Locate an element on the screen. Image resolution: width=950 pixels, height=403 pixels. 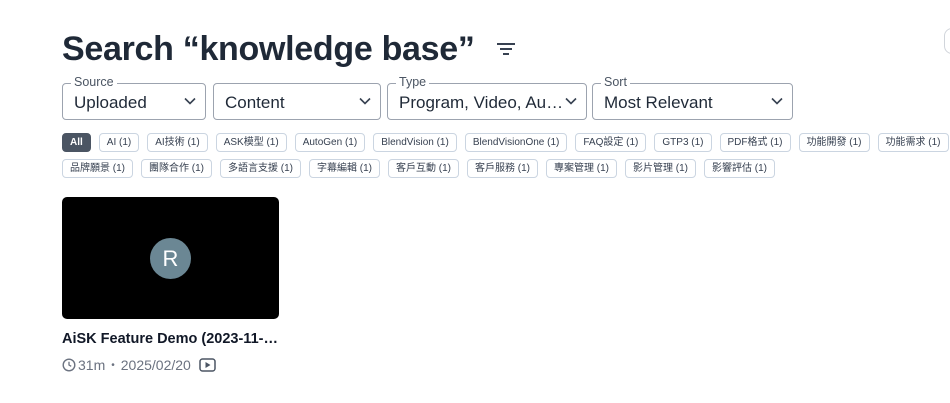
page-title: Search “knowledge base” is located at coordinates (268, 48).